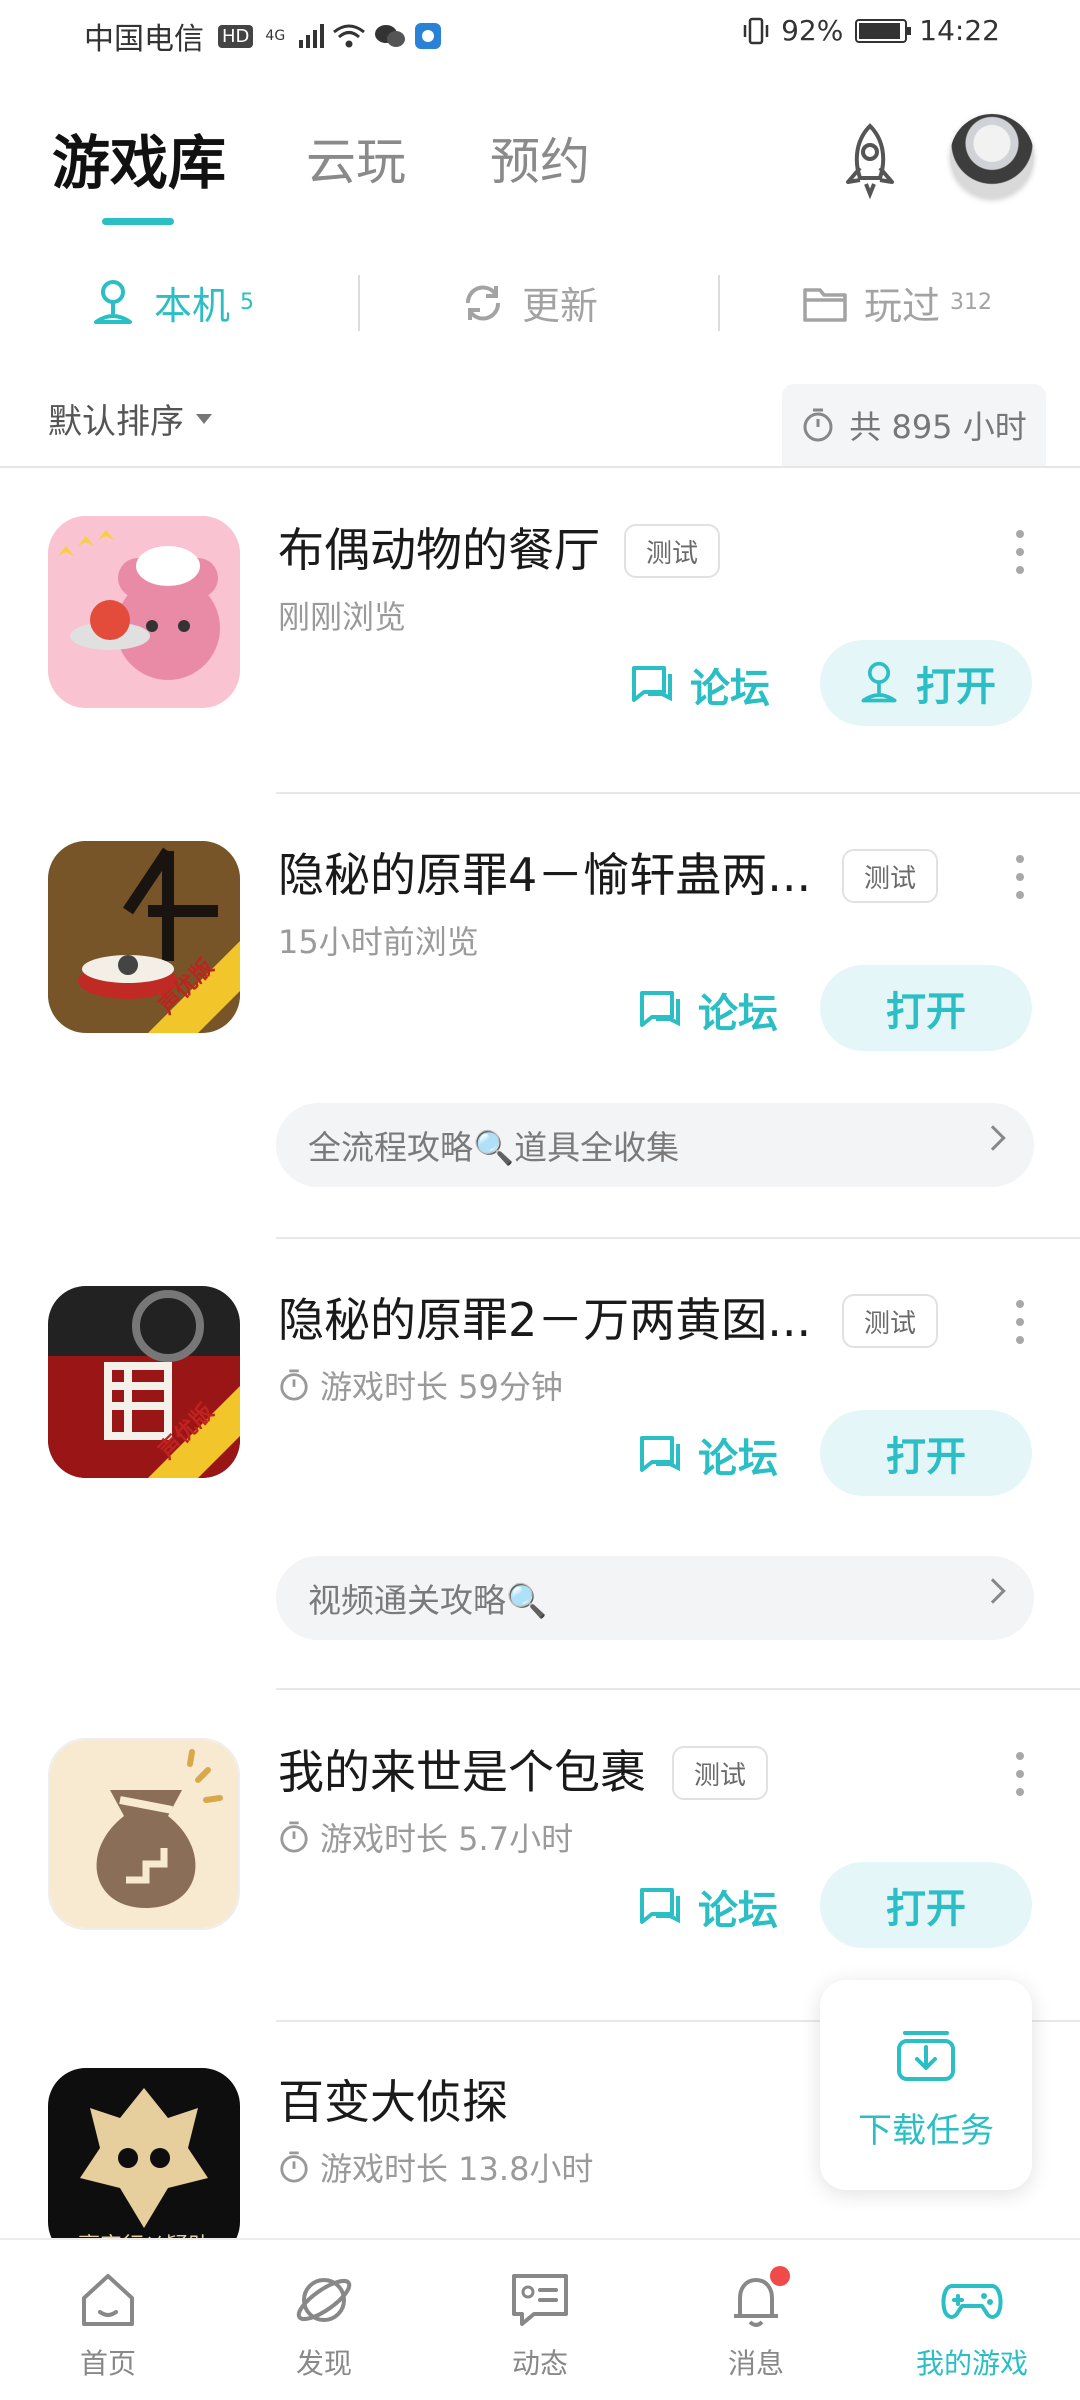 The width and height of the screenshot is (1080, 2400). I want to click on game-icon-hidden-sin-2: 声优版, so click(144, 1382).